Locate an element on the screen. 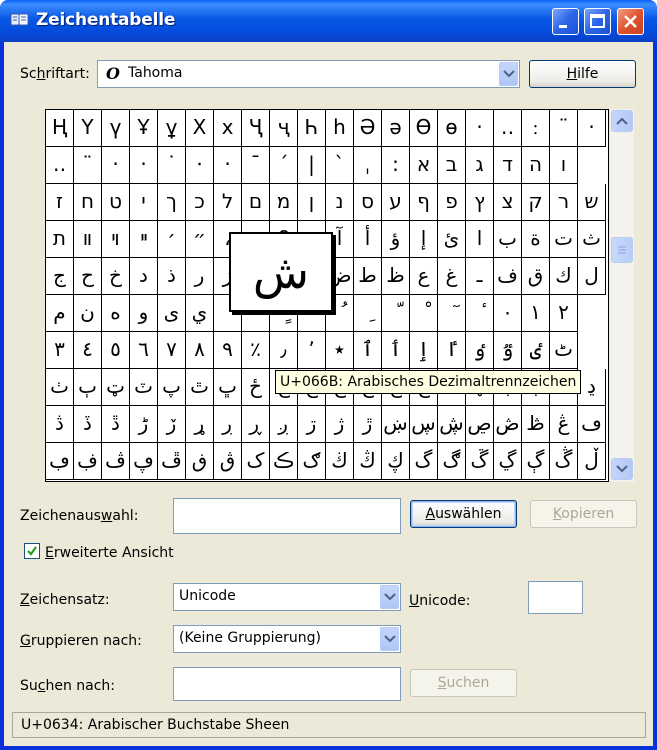  font-select: O Tahoma is located at coordinates (308, 74).